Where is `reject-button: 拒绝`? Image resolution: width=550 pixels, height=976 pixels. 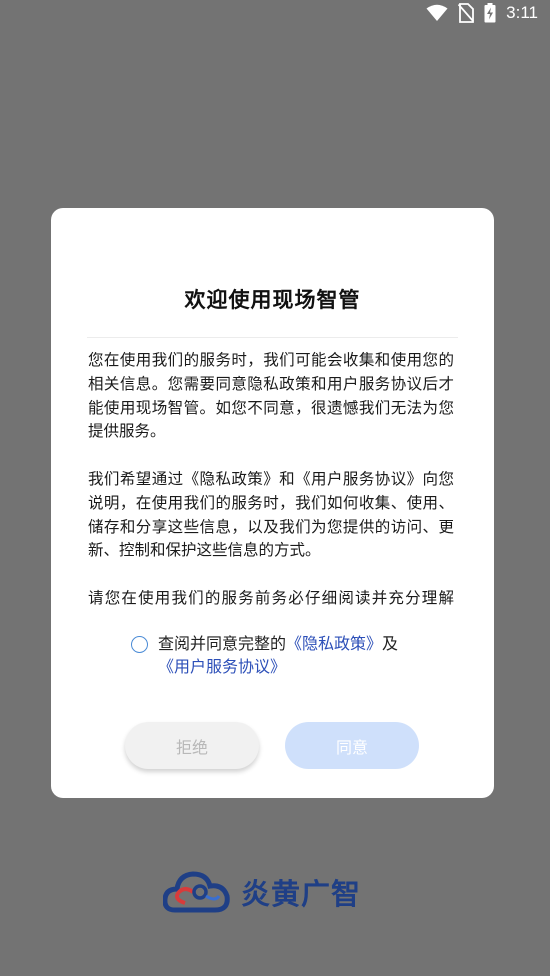
reject-button: 拒绝 is located at coordinates (192, 745).